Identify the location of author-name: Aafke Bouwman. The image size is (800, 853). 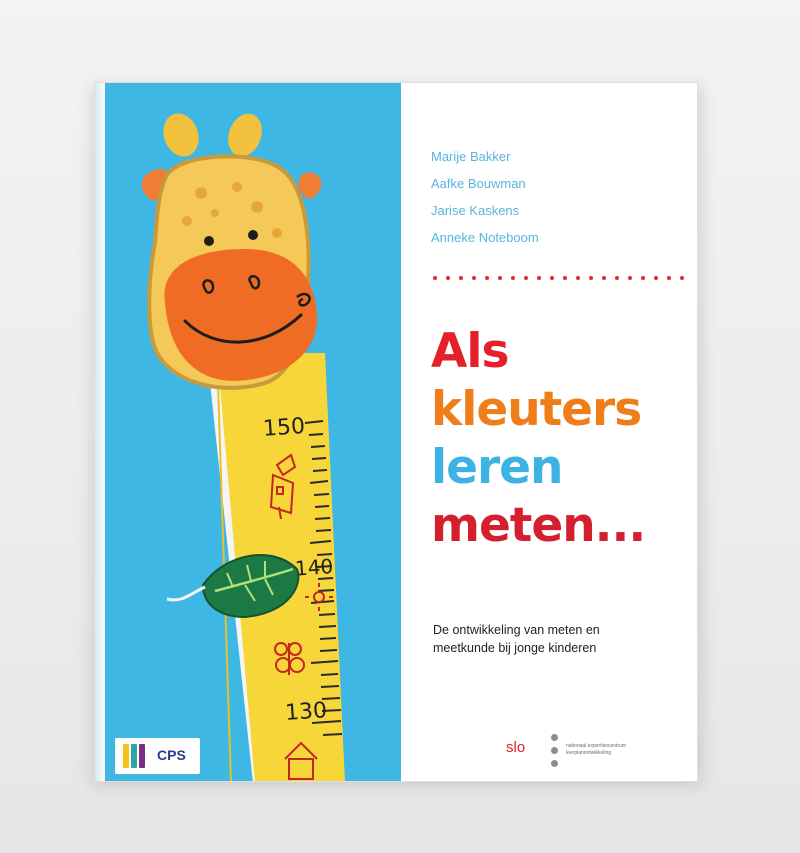
(478, 183).